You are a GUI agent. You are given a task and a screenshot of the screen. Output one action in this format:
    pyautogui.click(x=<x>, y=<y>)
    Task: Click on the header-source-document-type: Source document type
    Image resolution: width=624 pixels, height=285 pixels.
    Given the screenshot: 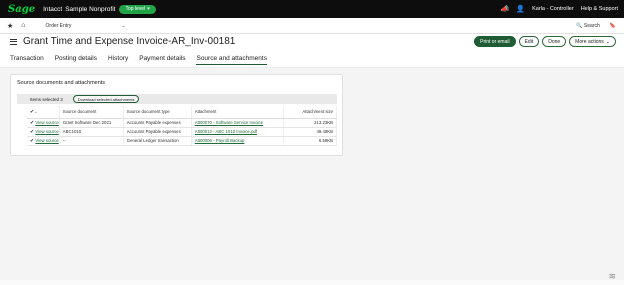 What is the action you would take?
    pyautogui.click(x=157, y=112)
    